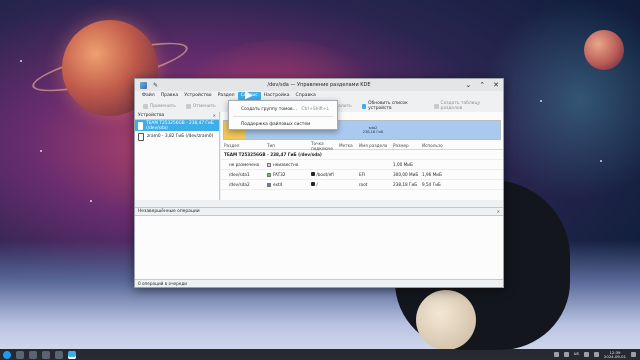 The image size is (640, 360). Describe the element at coordinates (376, 145) in the screenshot. I see `col-name: Имя раздела` at that location.